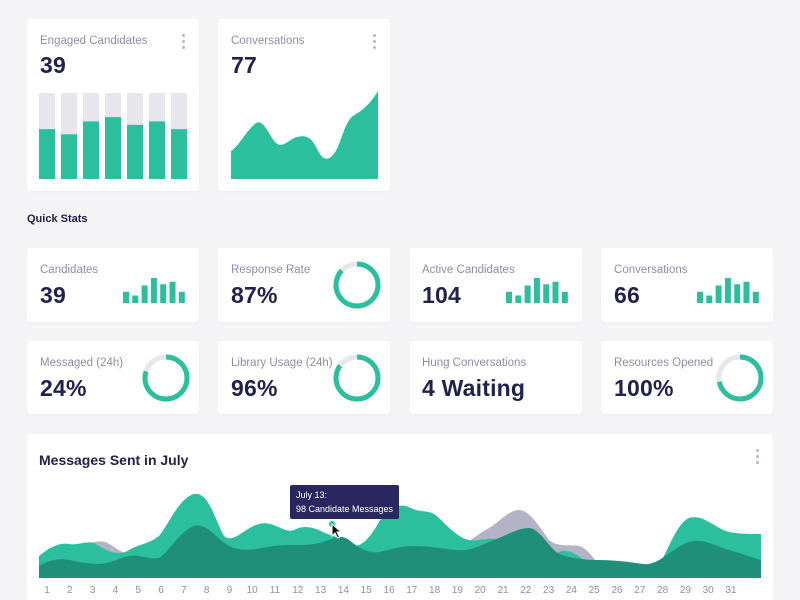 Image resolution: width=800 pixels, height=600 pixels. Describe the element at coordinates (304, 285) in the screenshot. I see `stat-card-response-rate: Response Rate 87%` at that location.